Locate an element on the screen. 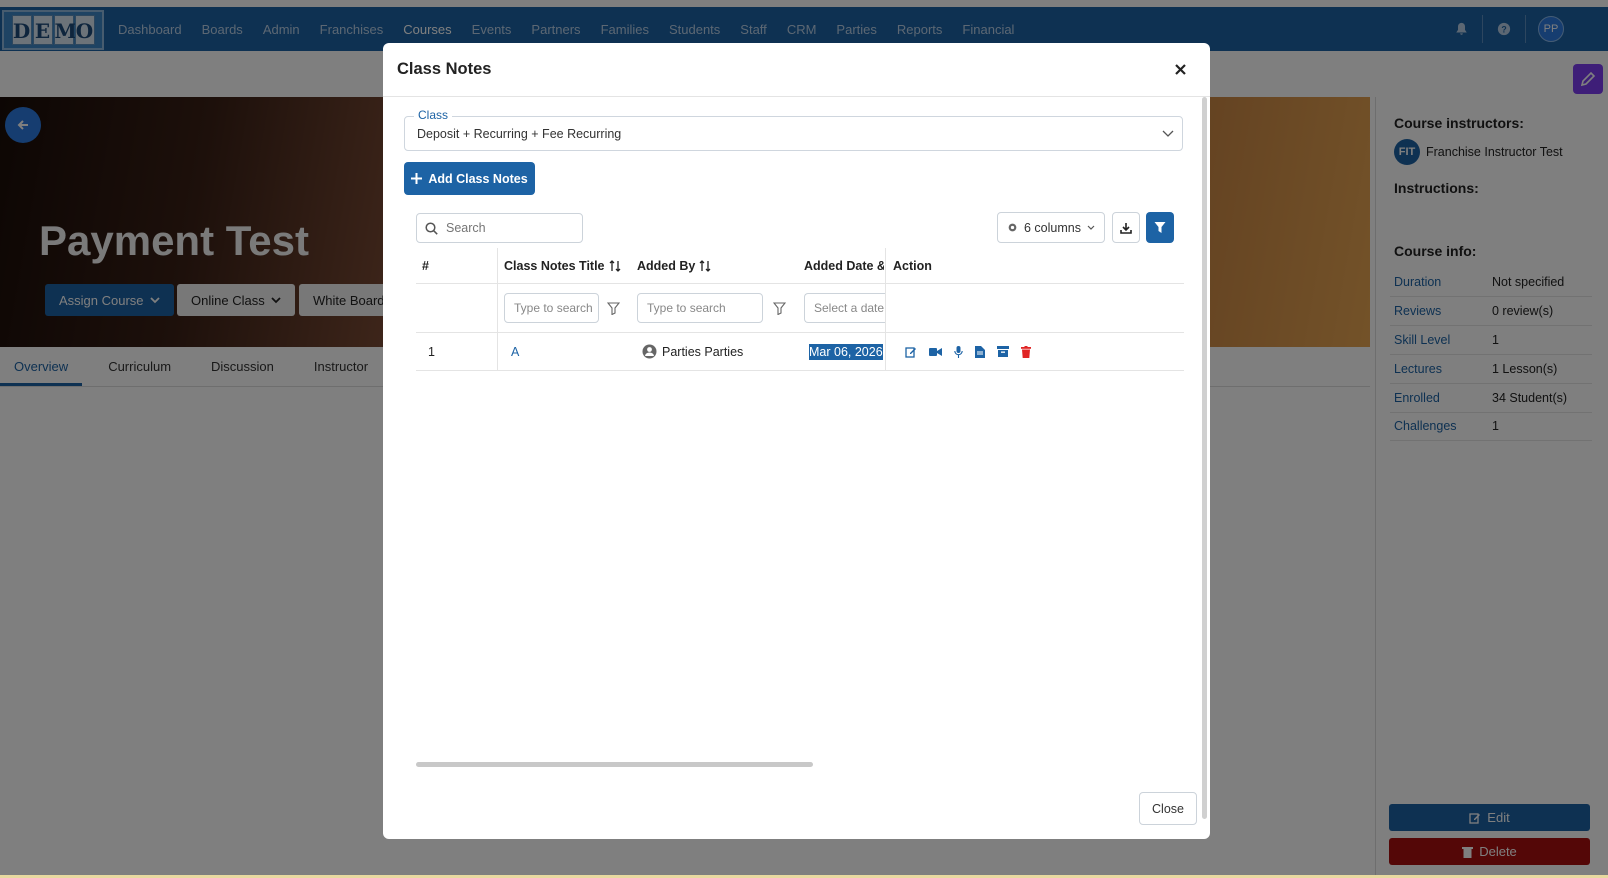  date-filter: Select a date is located at coordinates (845, 308).